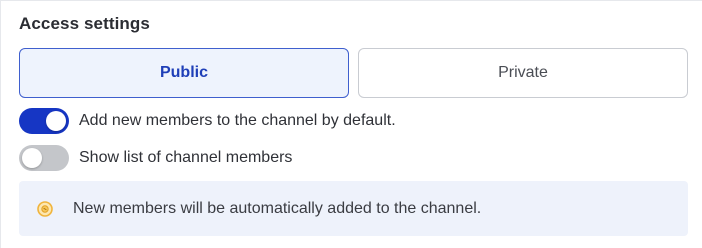 Image resolution: width=702 pixels, height=248 pixels. What do you see at coordinates (45, 209) in the screenshot?
I see `lightbulb-icon` at bounding box center [45, 209].